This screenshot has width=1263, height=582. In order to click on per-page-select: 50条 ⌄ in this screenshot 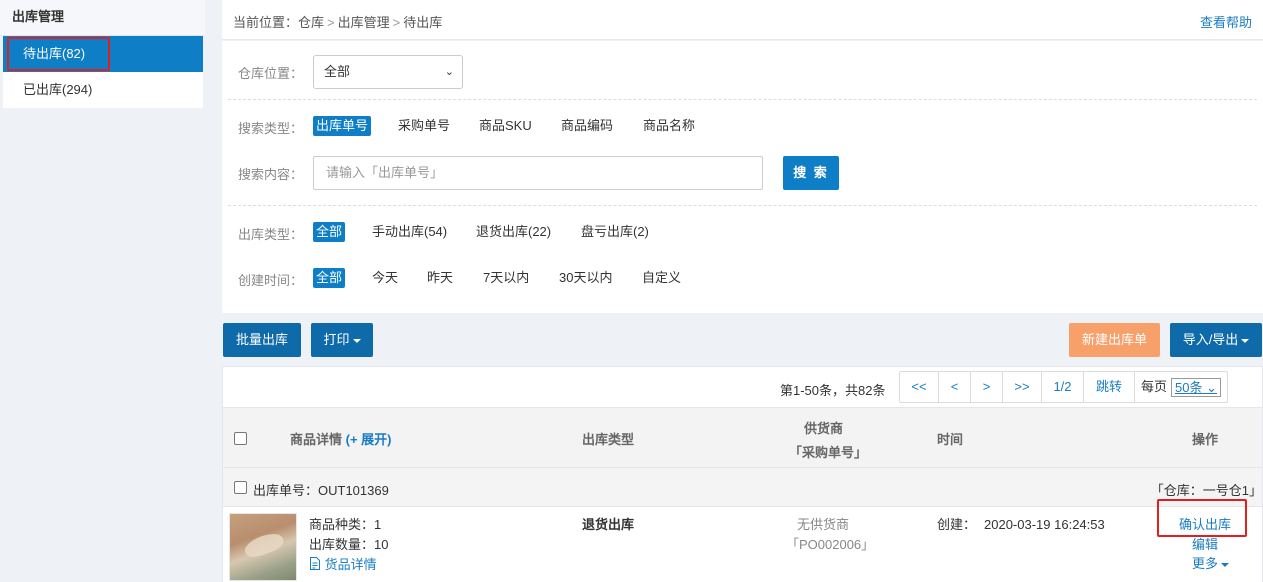, I will do `click(1196, 388)`.